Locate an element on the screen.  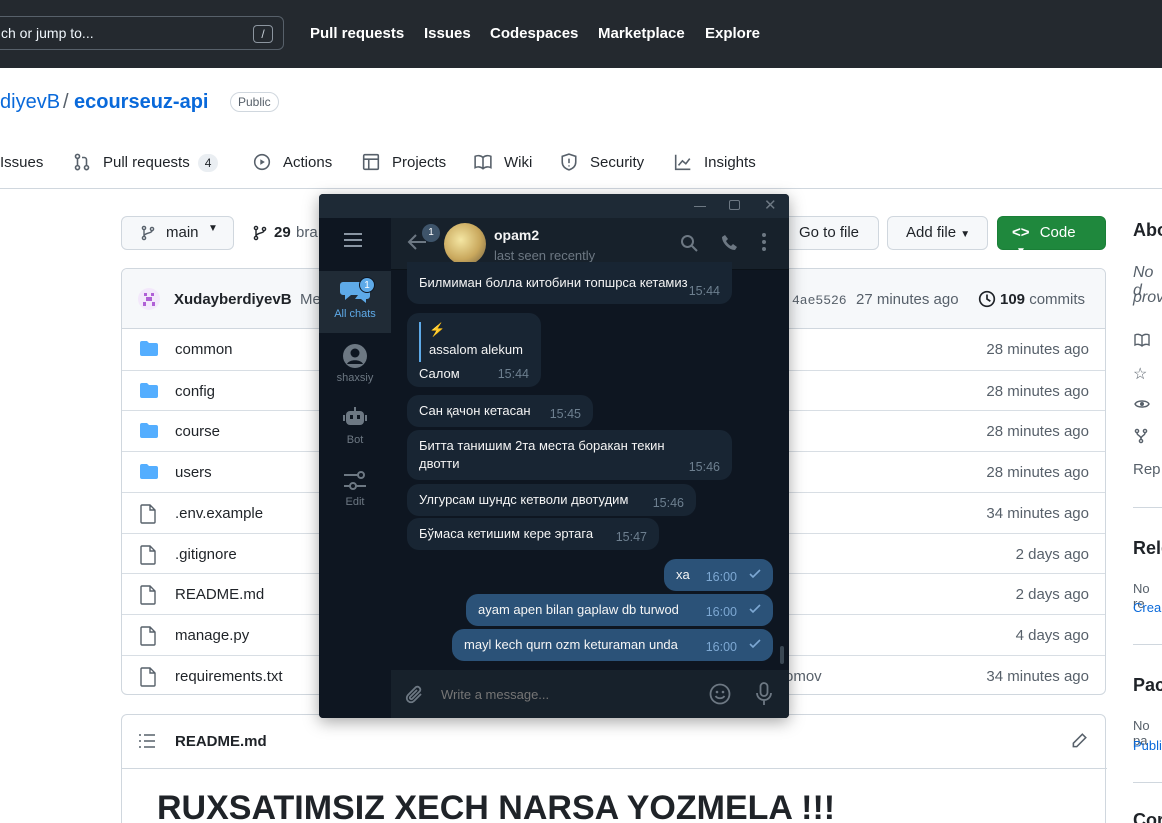
folder-bot: Bot is located at coordinates (355, 425).